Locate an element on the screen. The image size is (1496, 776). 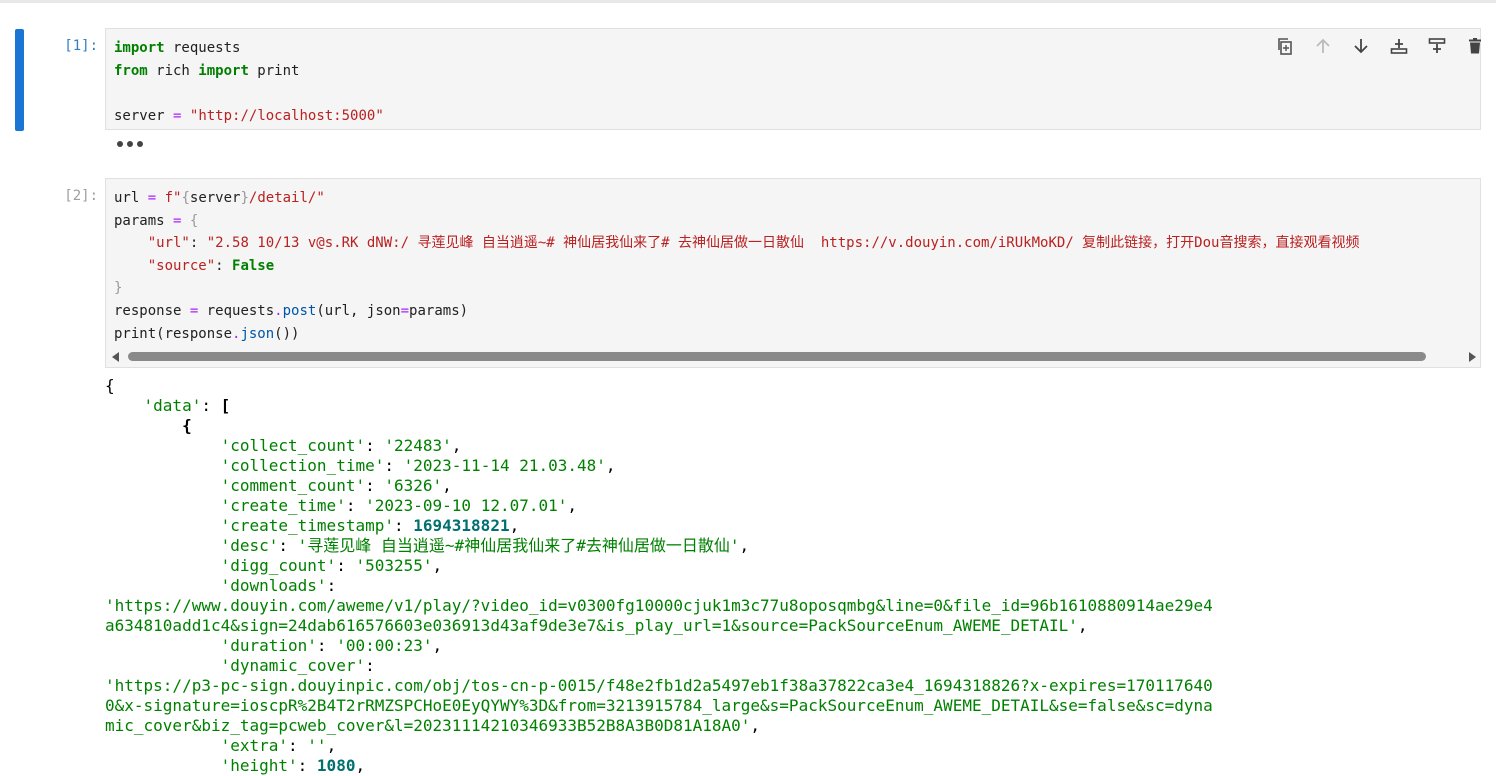
code-token: rich is located at coordinates (173, 70).